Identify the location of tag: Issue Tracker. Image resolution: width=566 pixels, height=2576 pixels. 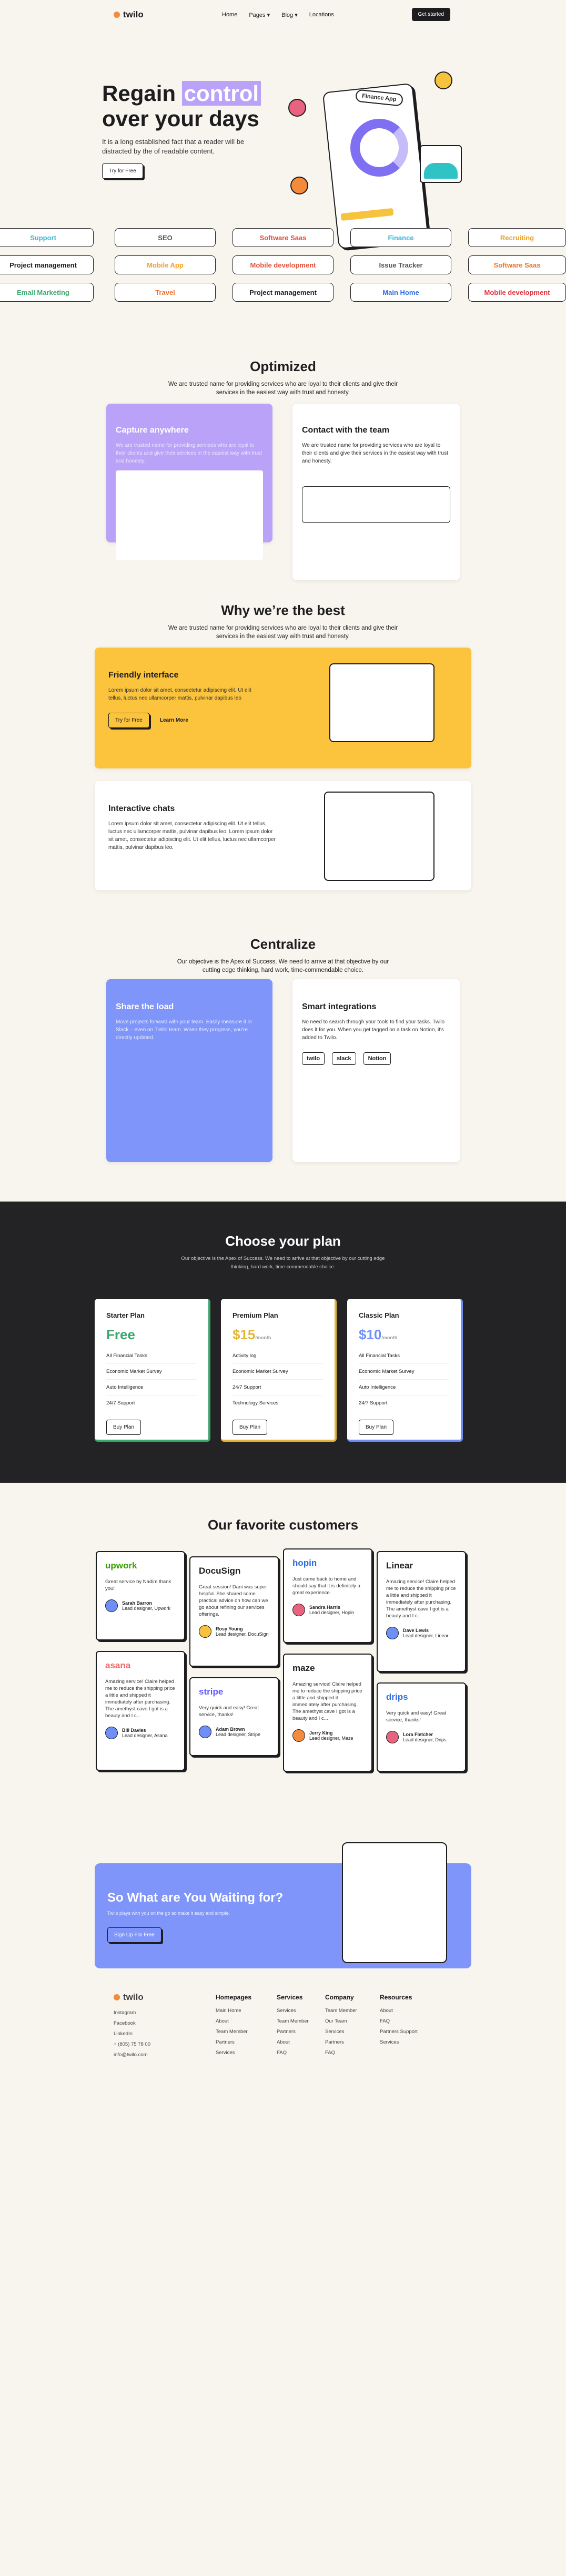
(400, 264).